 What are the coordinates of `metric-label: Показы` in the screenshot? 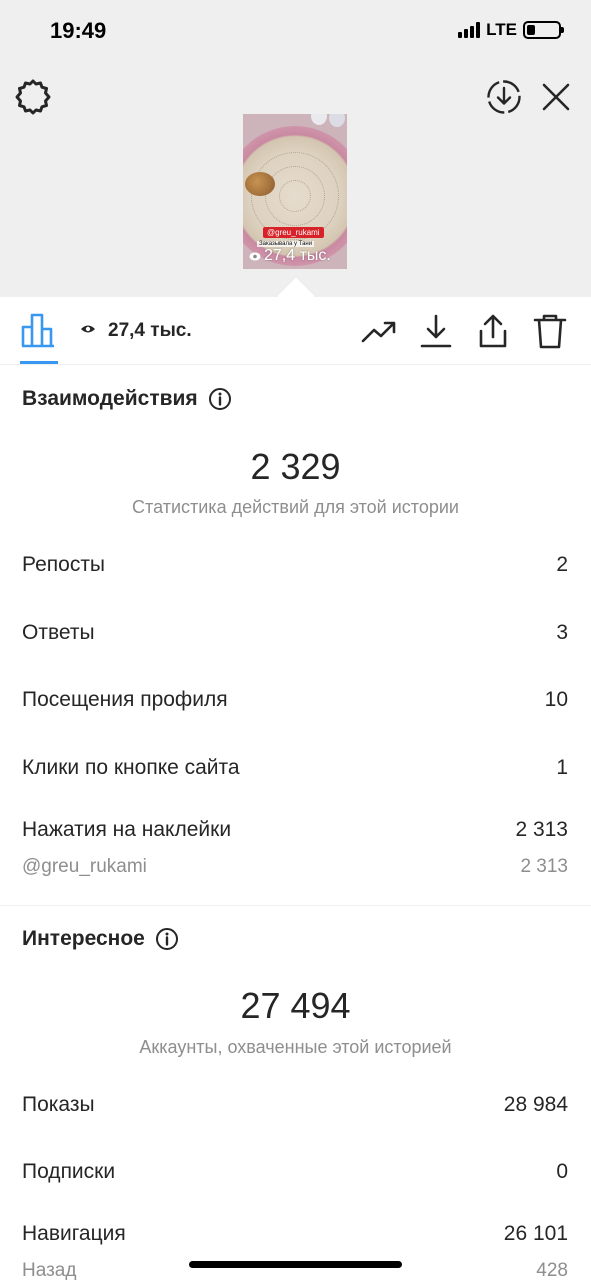 It's located at (58, 1104).